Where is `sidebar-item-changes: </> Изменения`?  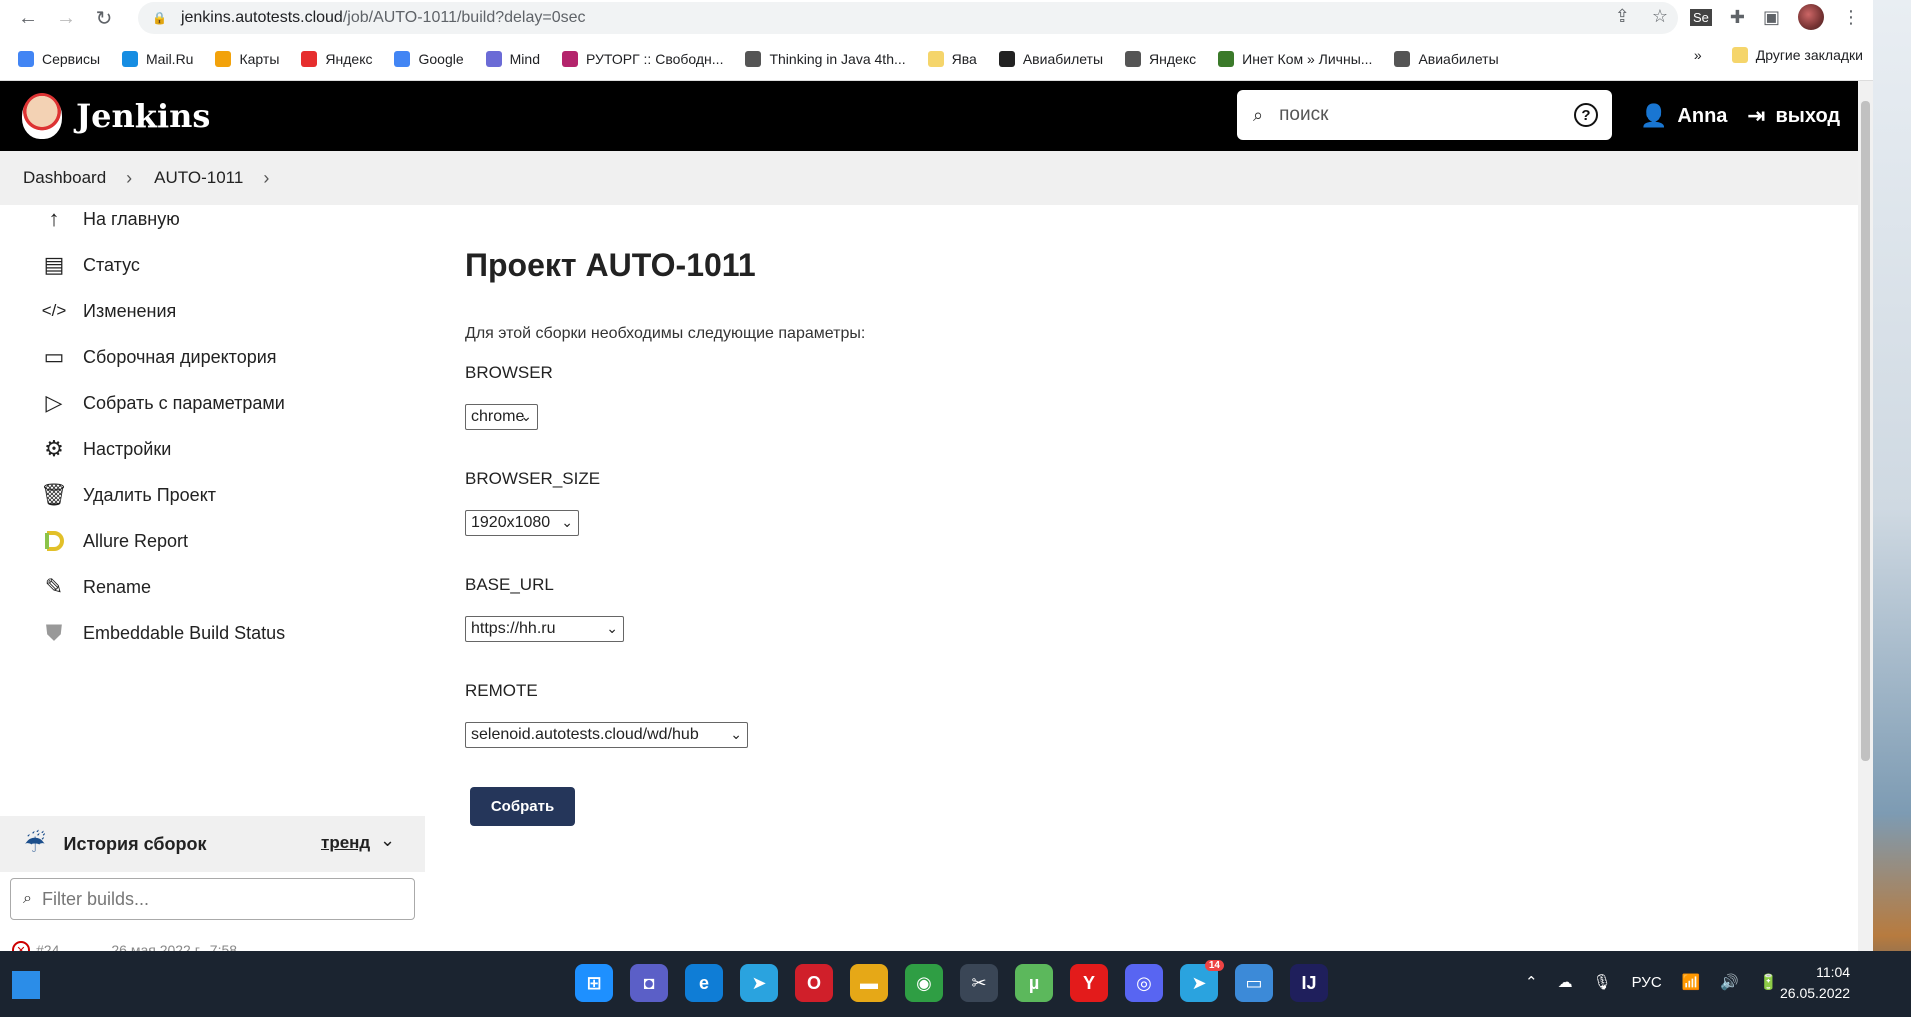 sidebar-item-changes: </> Изменения is located at coordinates (108, 311).